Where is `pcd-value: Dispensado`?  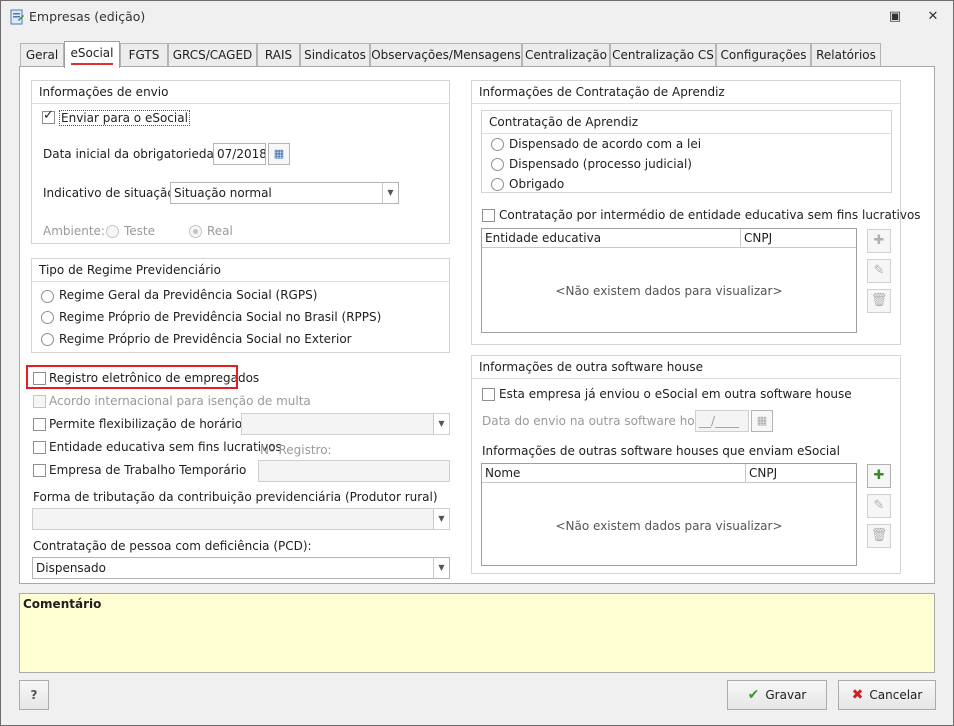
pcd-value: Dispensado is located at coordinates (71, 568).